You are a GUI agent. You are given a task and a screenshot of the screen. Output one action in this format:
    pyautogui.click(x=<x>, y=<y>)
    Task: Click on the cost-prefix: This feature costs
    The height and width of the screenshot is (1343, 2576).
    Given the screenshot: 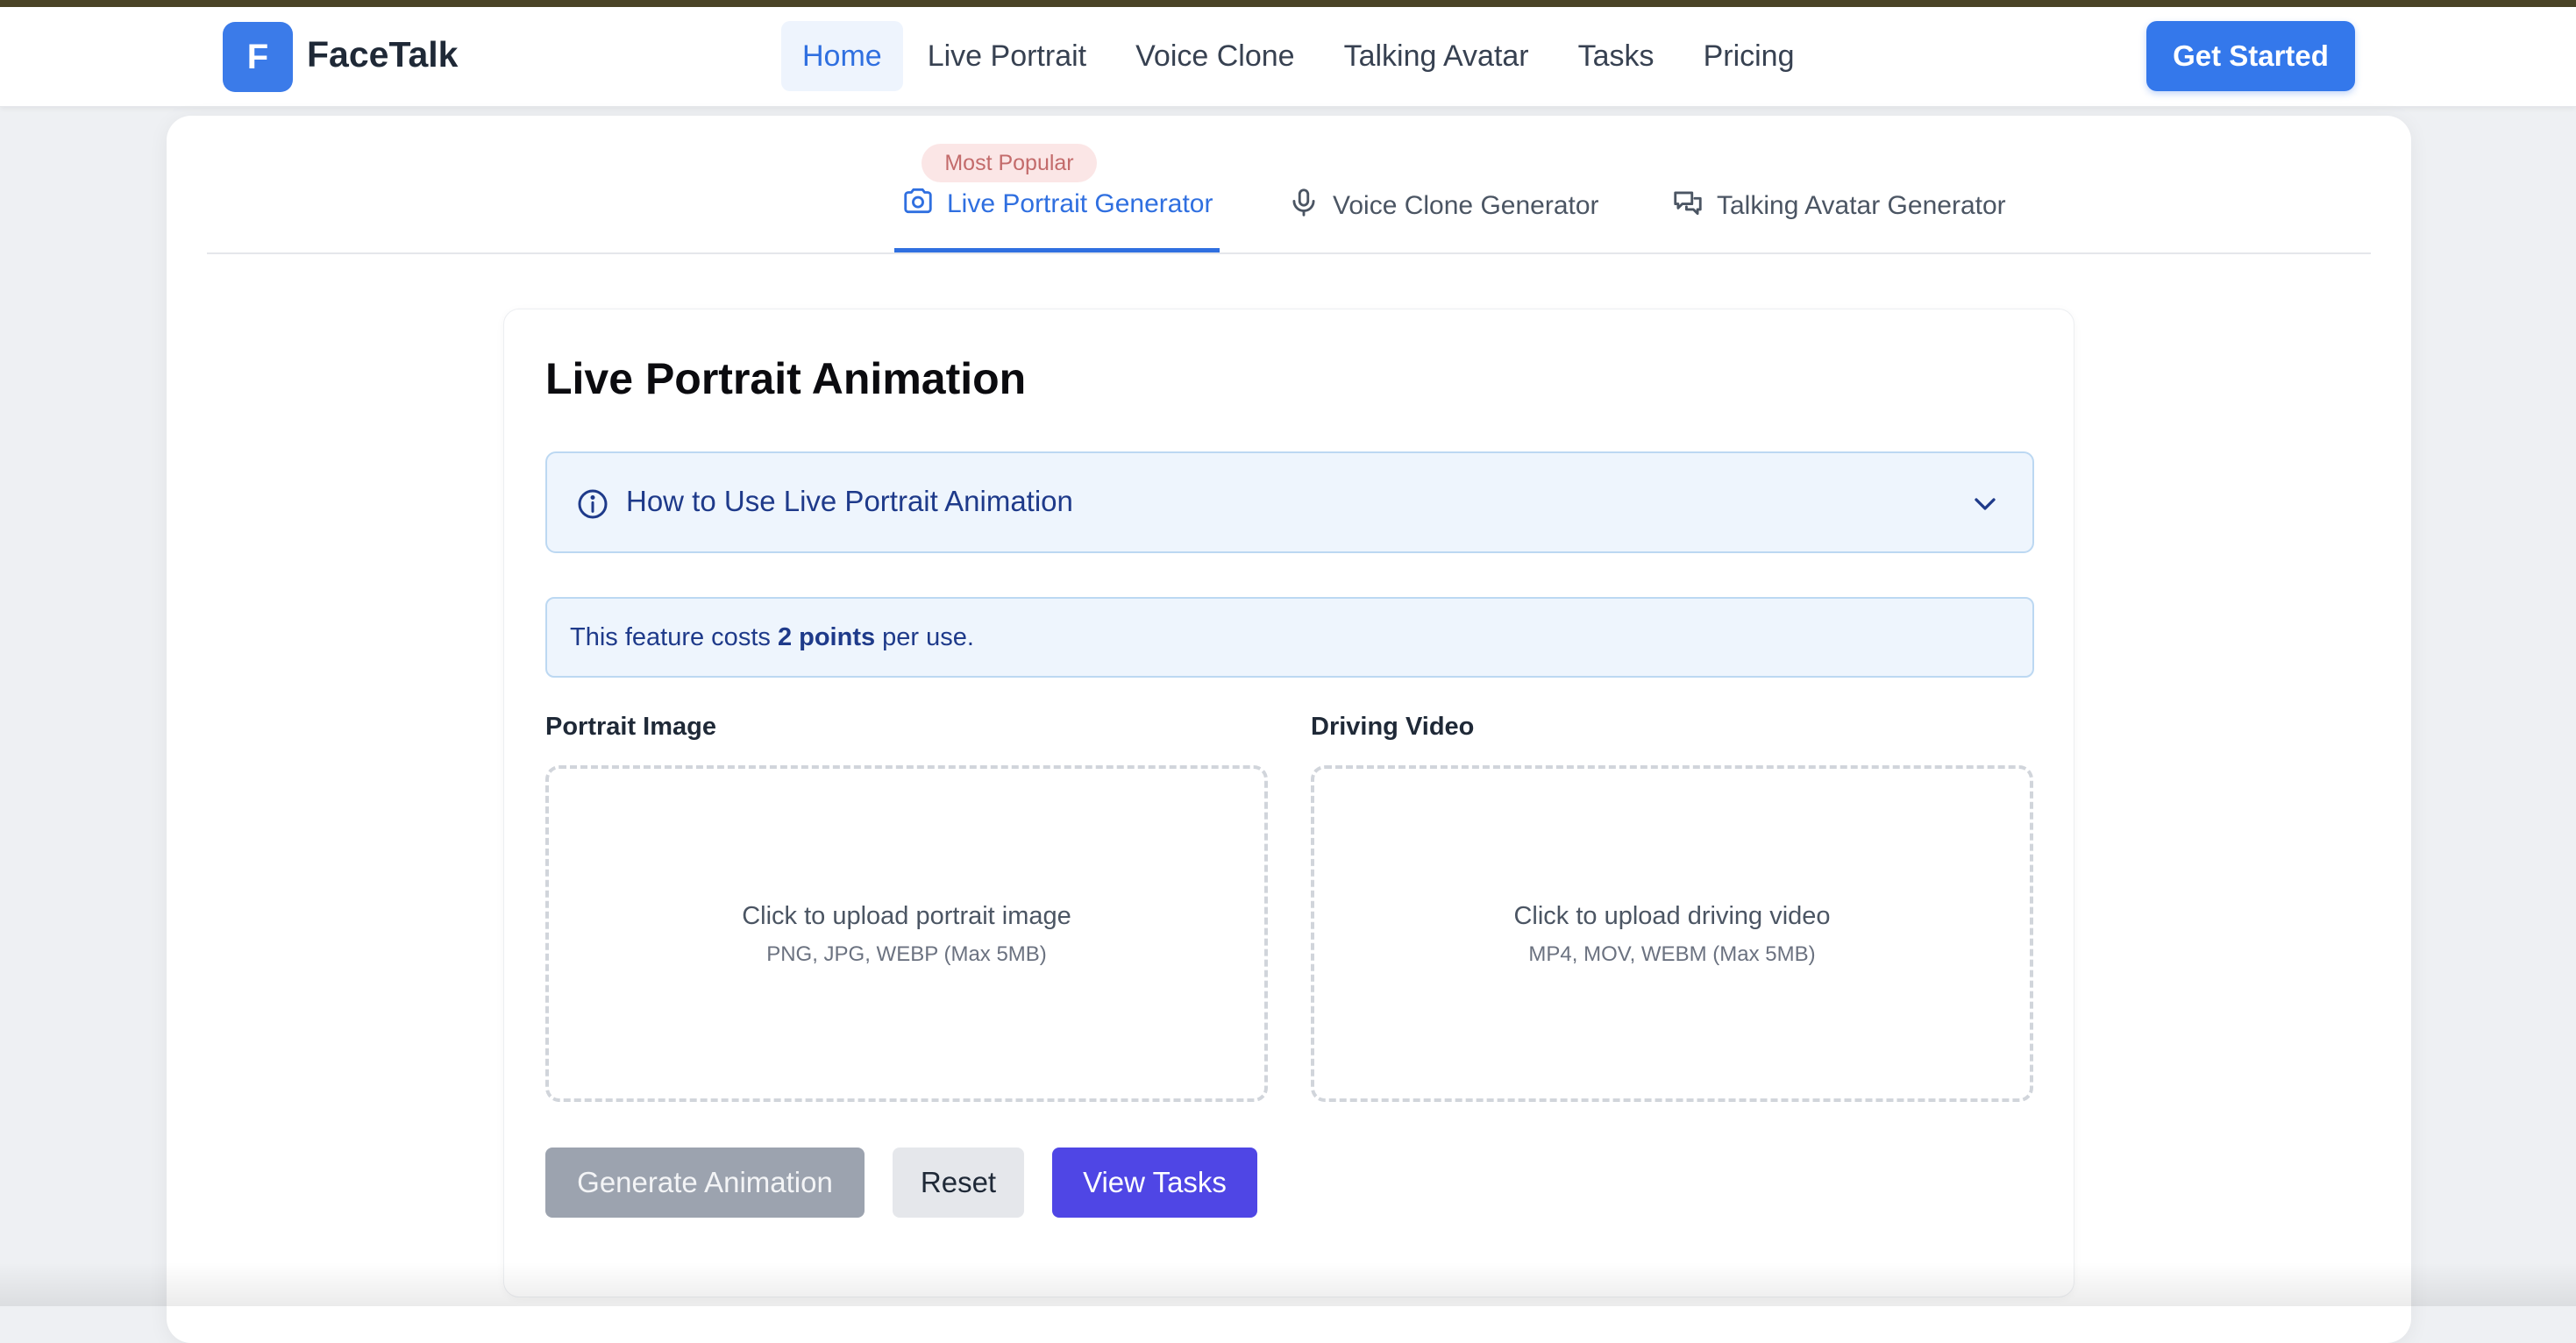 What is the action you would take?
    pyautogui.click(x=674, y=637)
    